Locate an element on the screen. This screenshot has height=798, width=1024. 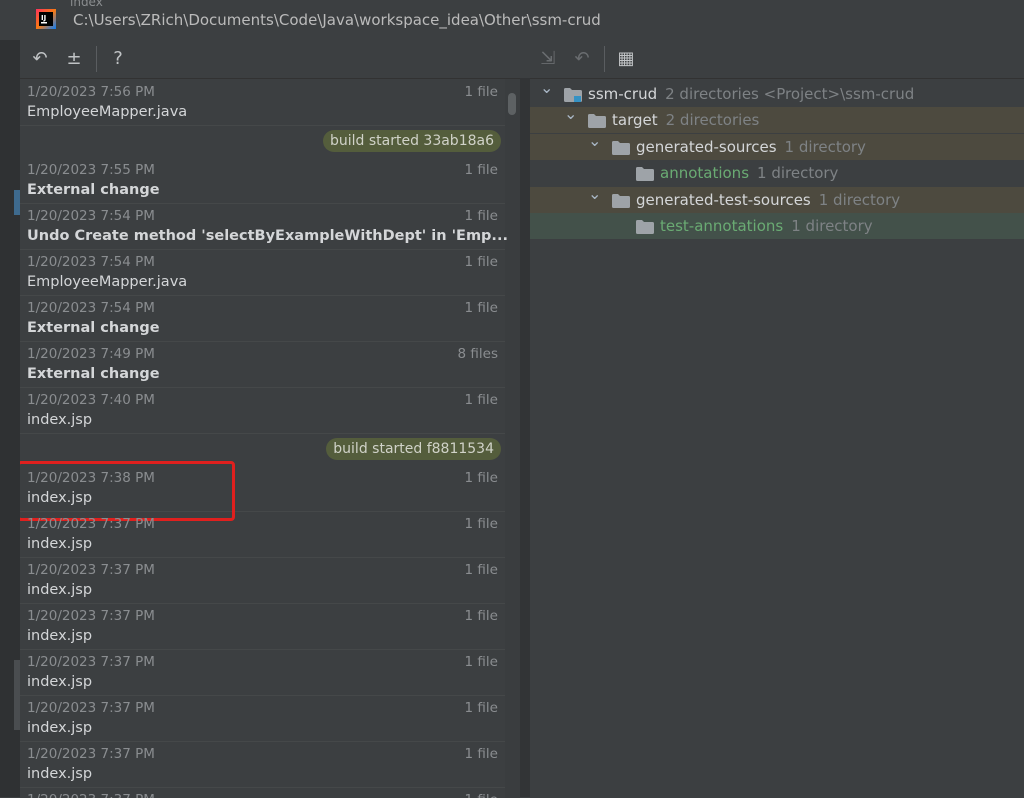
tree-node: ⌄ generated-sources 1 directory is located at coordinates (777, 146).